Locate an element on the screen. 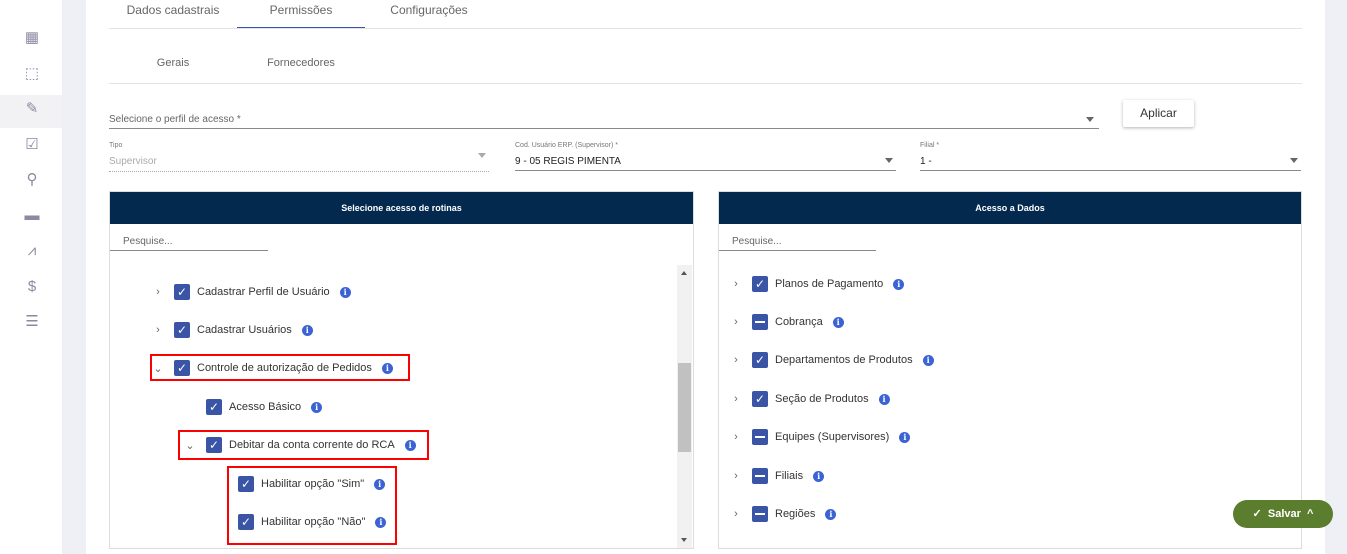 This screenshot has height=554, width=1347. cod-value: 9 - 05 REGIS PIMENTA is located at coordinates (568, 161).